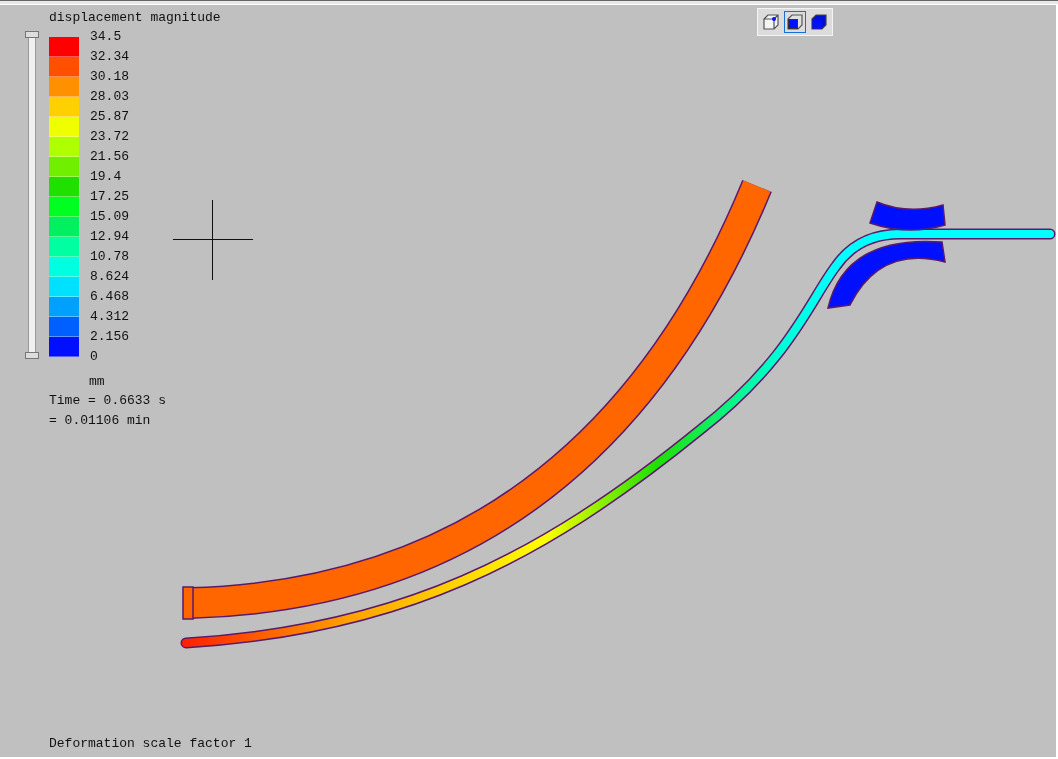 The width and height of the screenshot is (1058, 759). I want to click on scale-label: 30.18, so click(109, 77).